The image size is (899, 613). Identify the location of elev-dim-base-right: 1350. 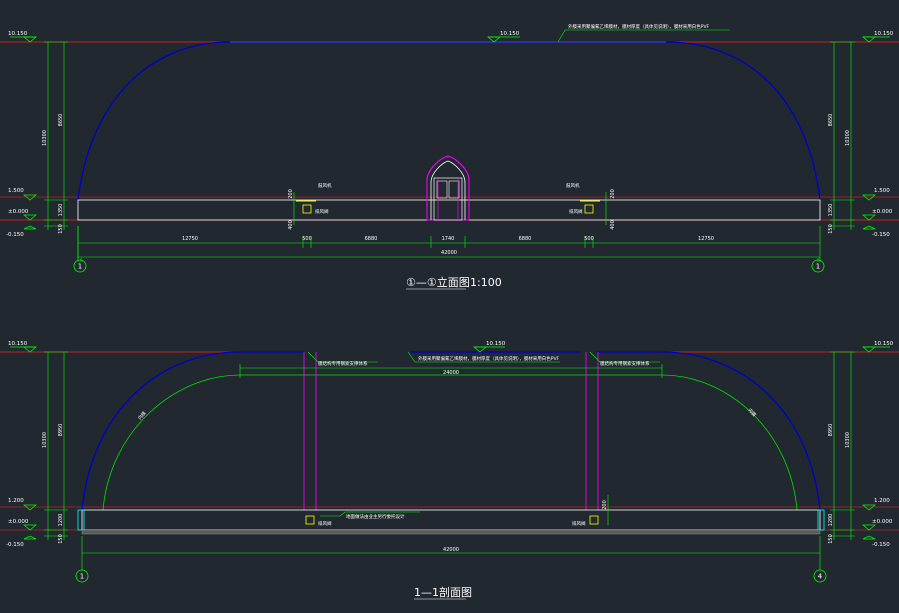
(831, 210).